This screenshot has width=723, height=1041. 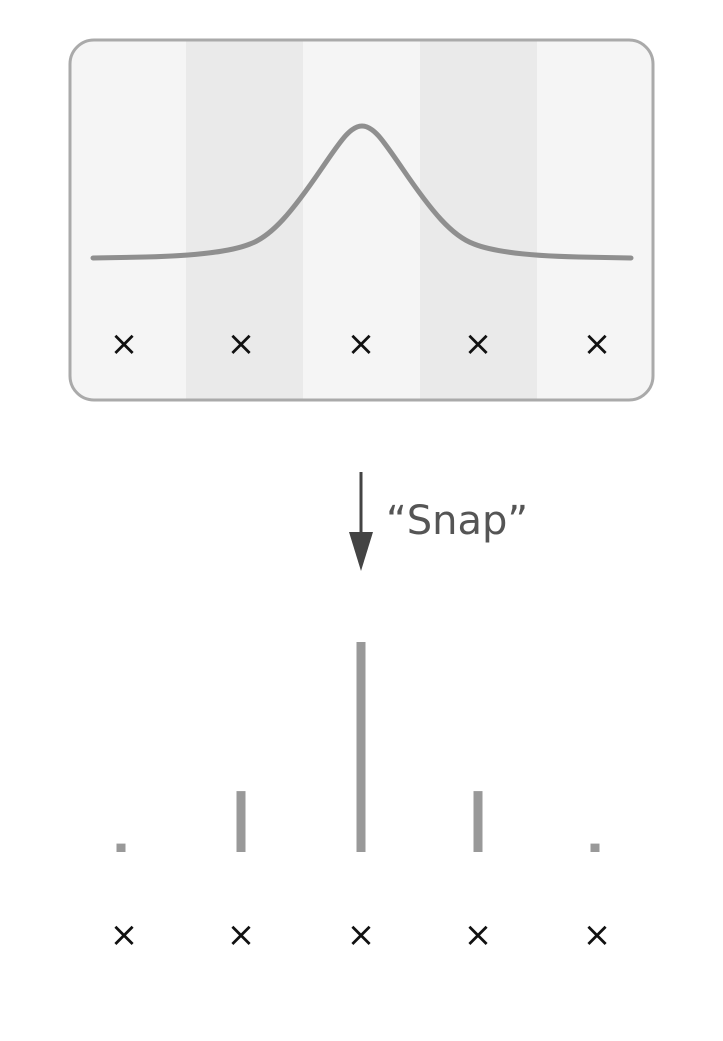 What do you see at coordinates (457, 521) in the screenshot?
I see `snap-label: “Snap”` at bounding box center [457, 521].